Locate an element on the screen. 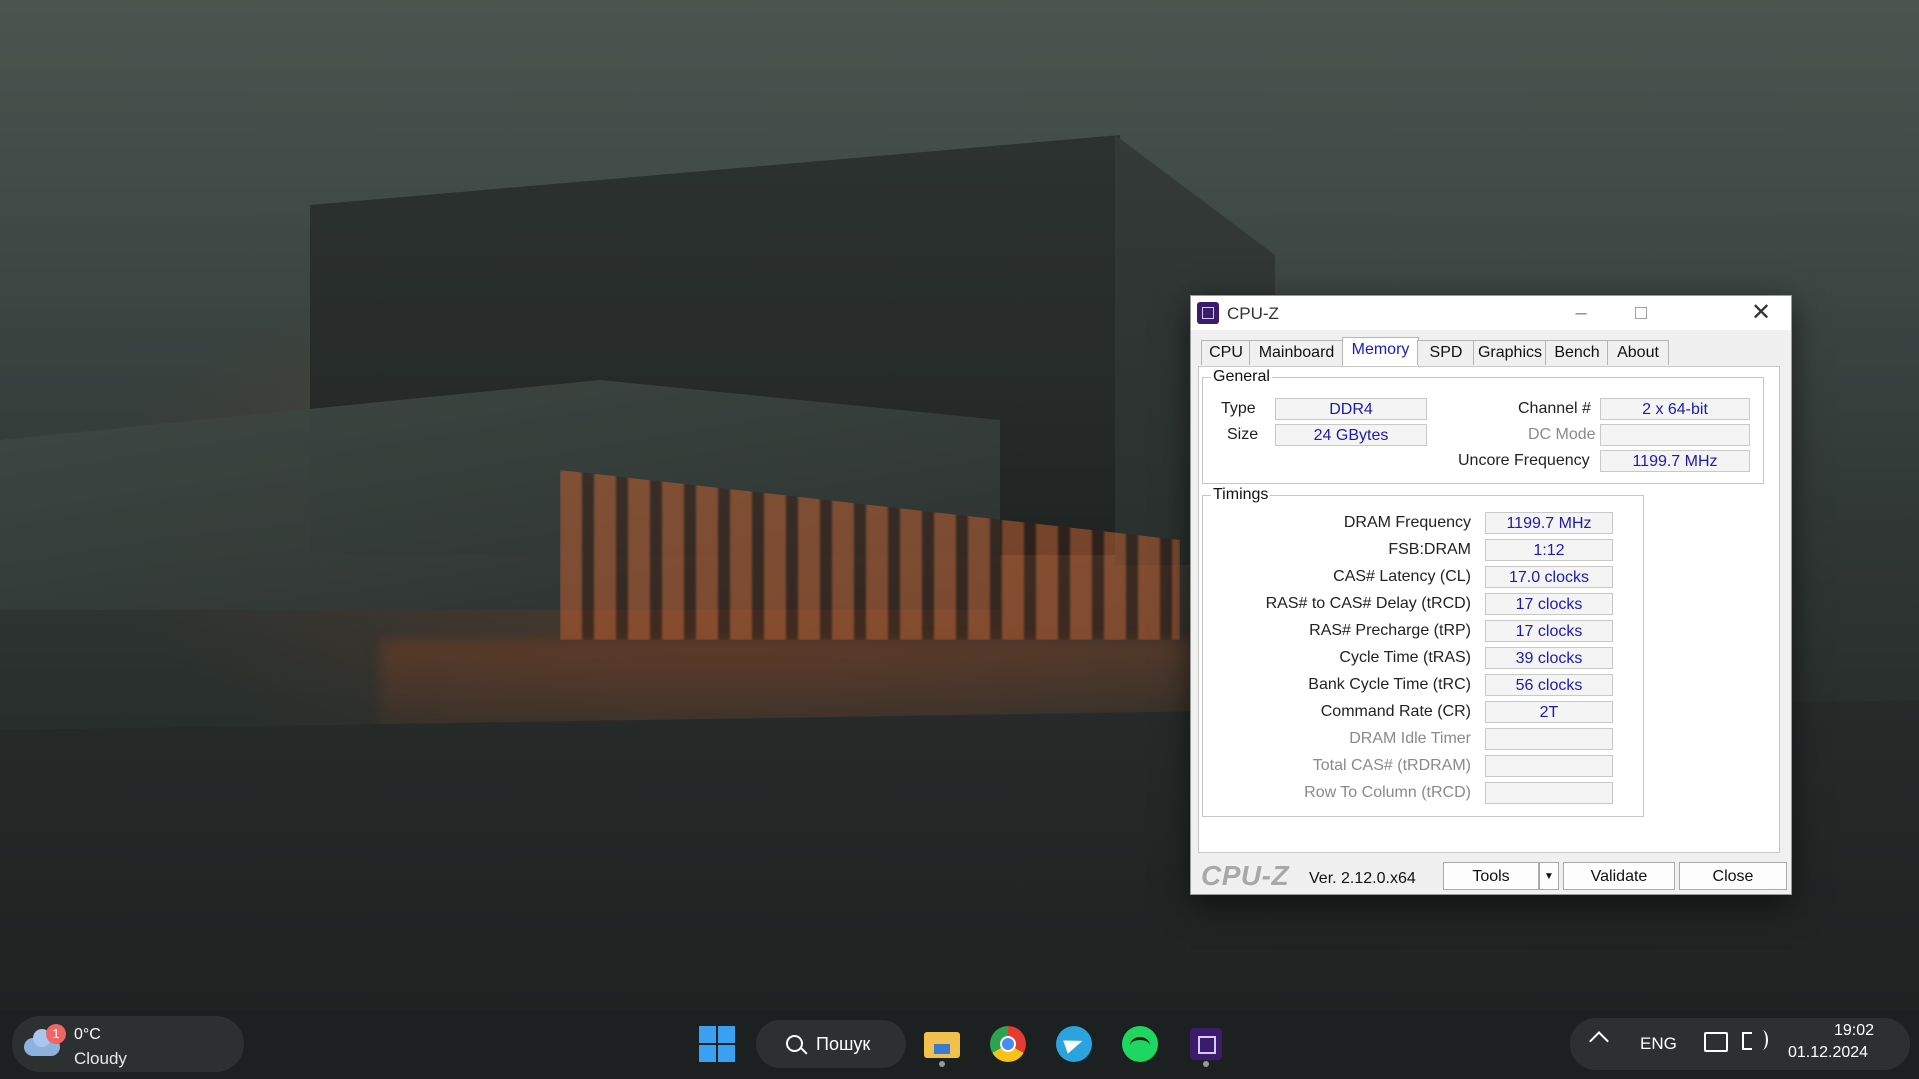 This screenshot has height=1079, width=1919. weather-description: Cloudy is located at coordinates (100, 1058).